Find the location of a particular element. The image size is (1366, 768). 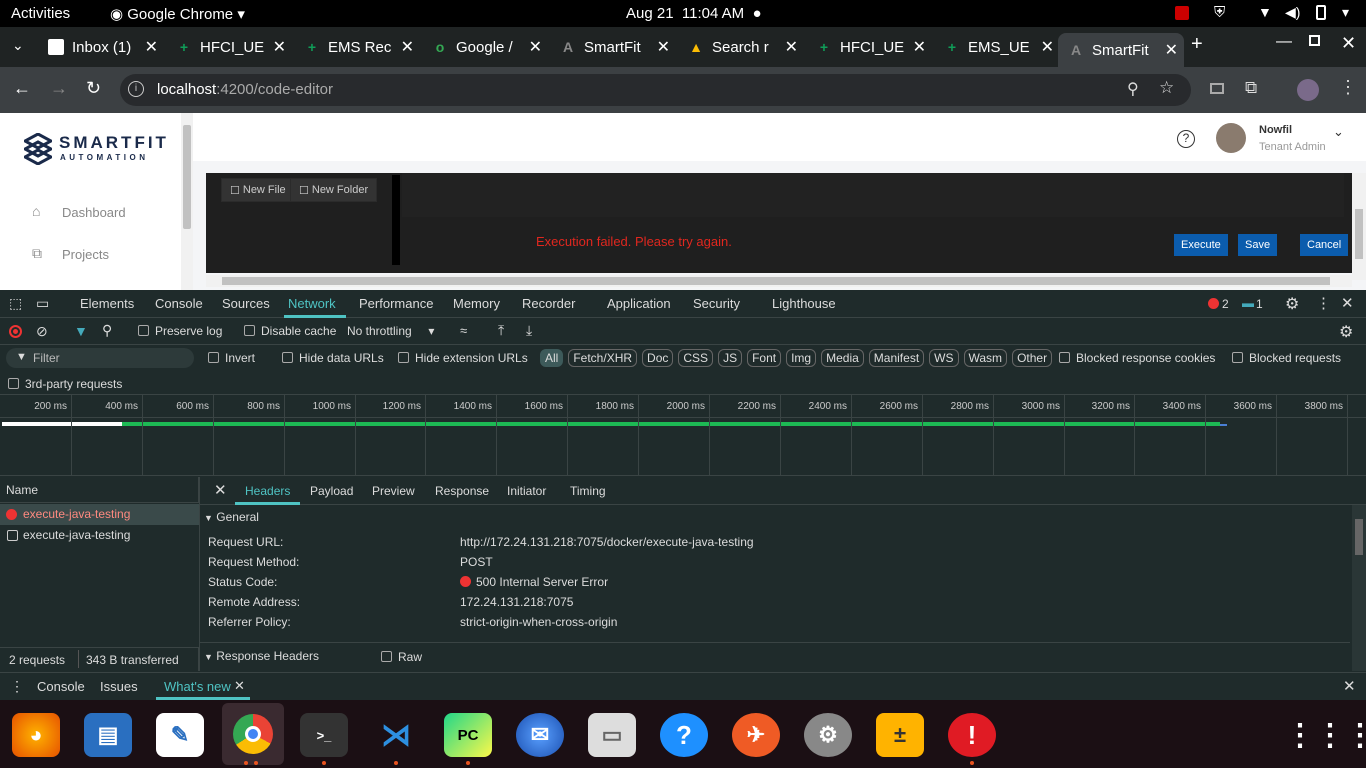

export-har-icon: ⤓ is located at coordinates (529, 330).